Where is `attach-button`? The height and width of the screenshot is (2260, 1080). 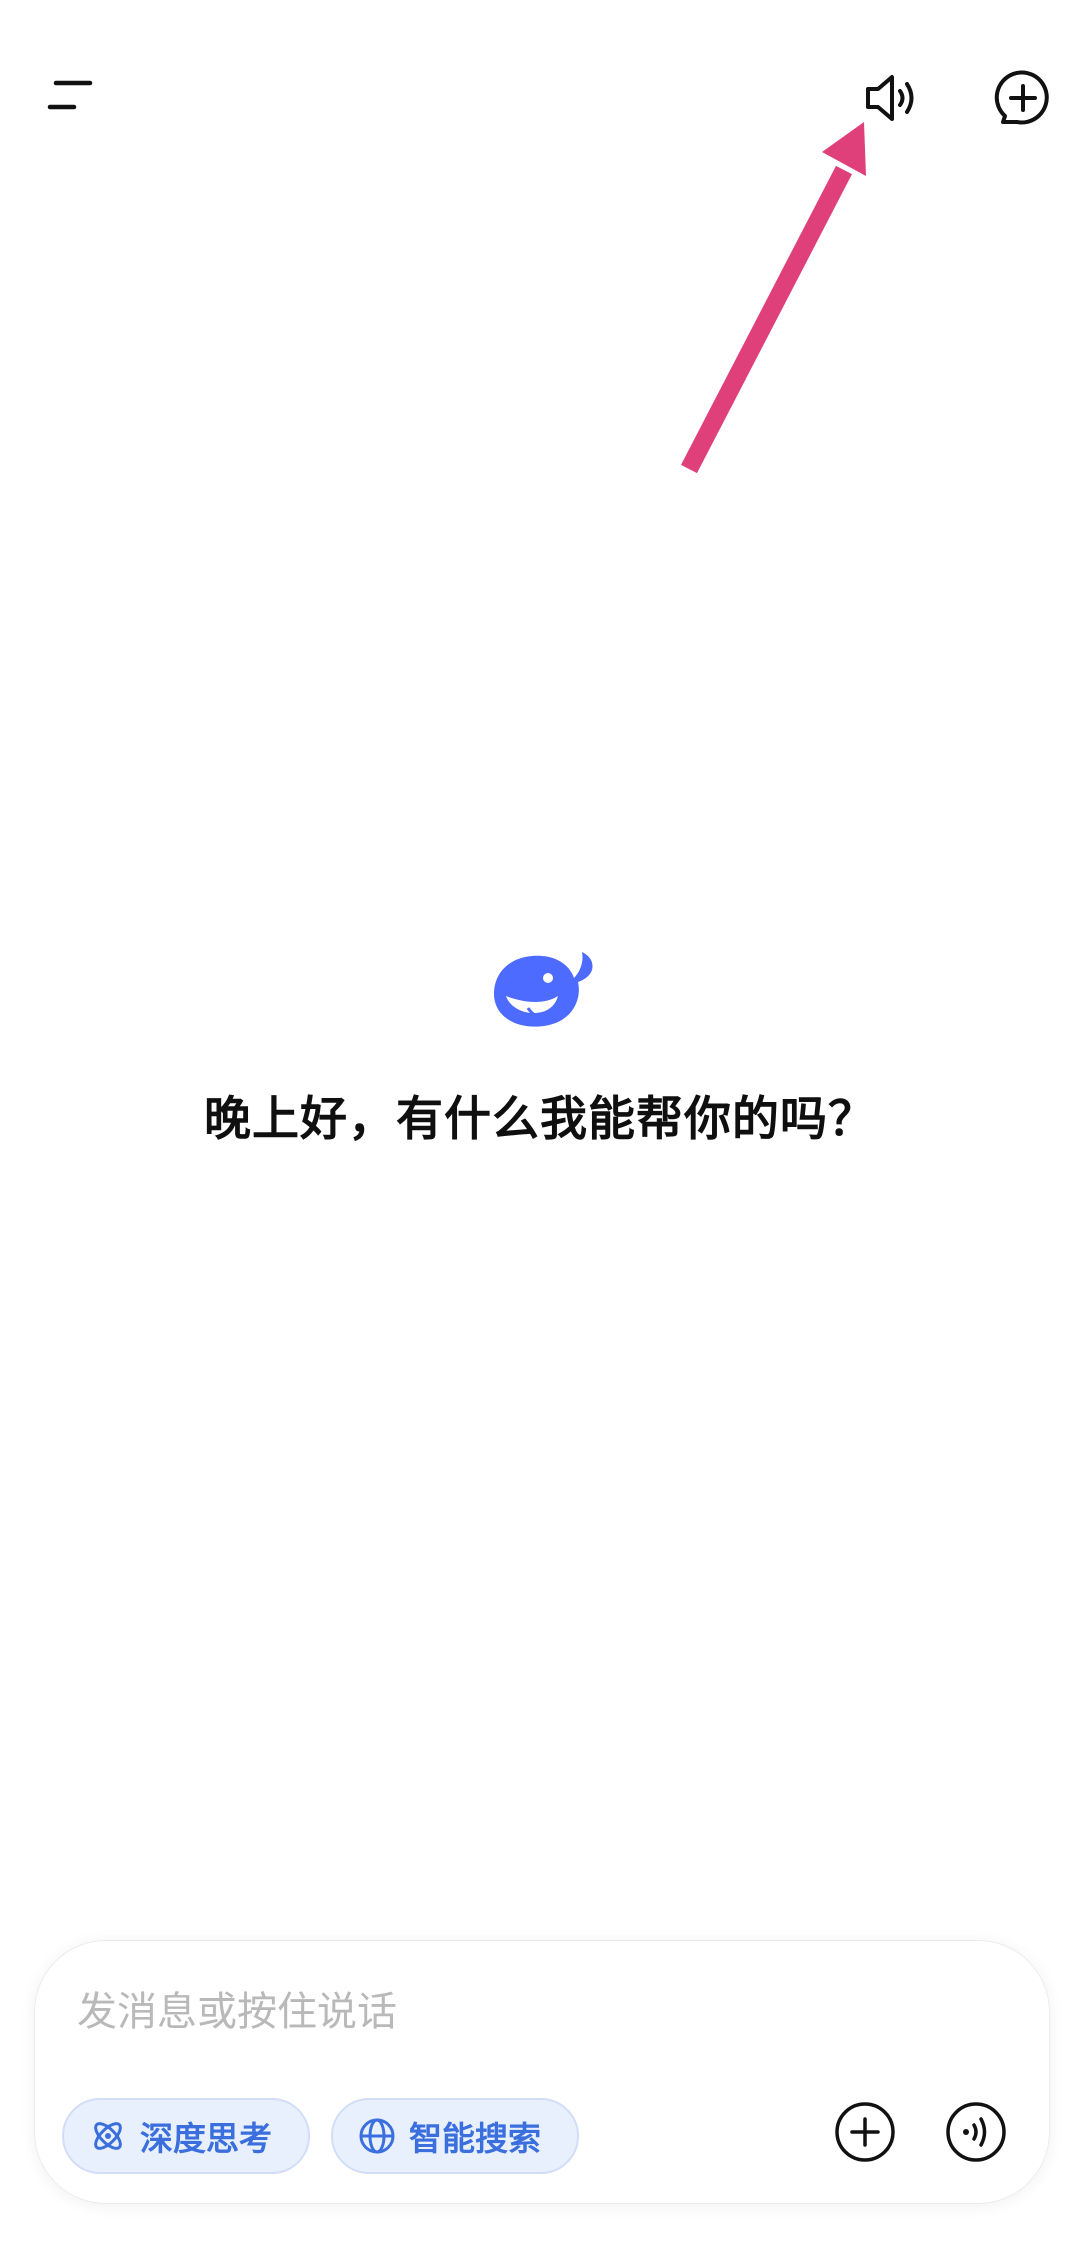 attach-button is located at coordinates (865, 2132).